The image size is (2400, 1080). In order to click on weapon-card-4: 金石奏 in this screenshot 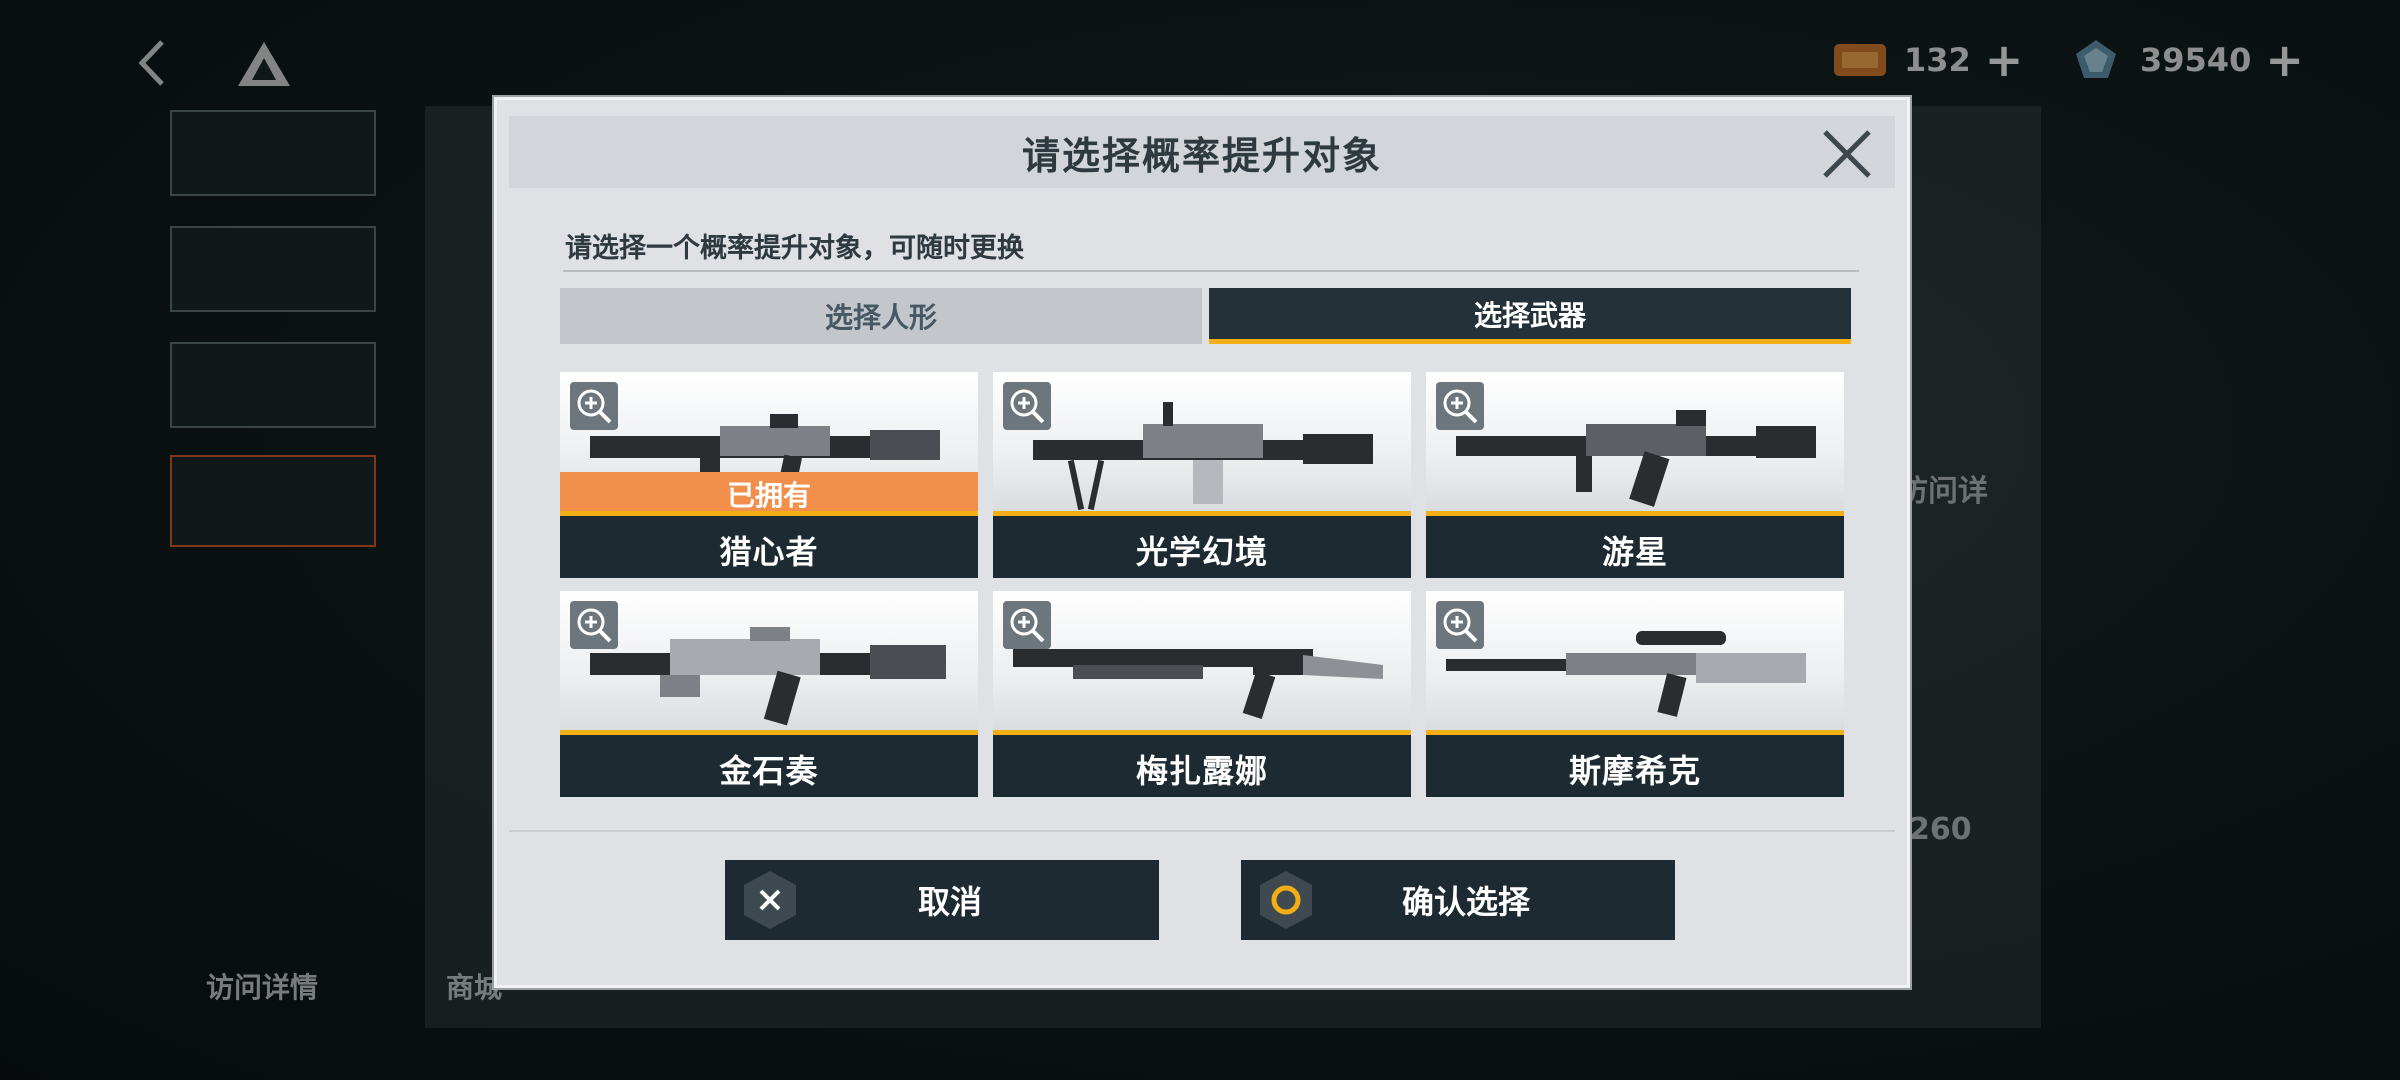, I will do `click(769, 694)`.